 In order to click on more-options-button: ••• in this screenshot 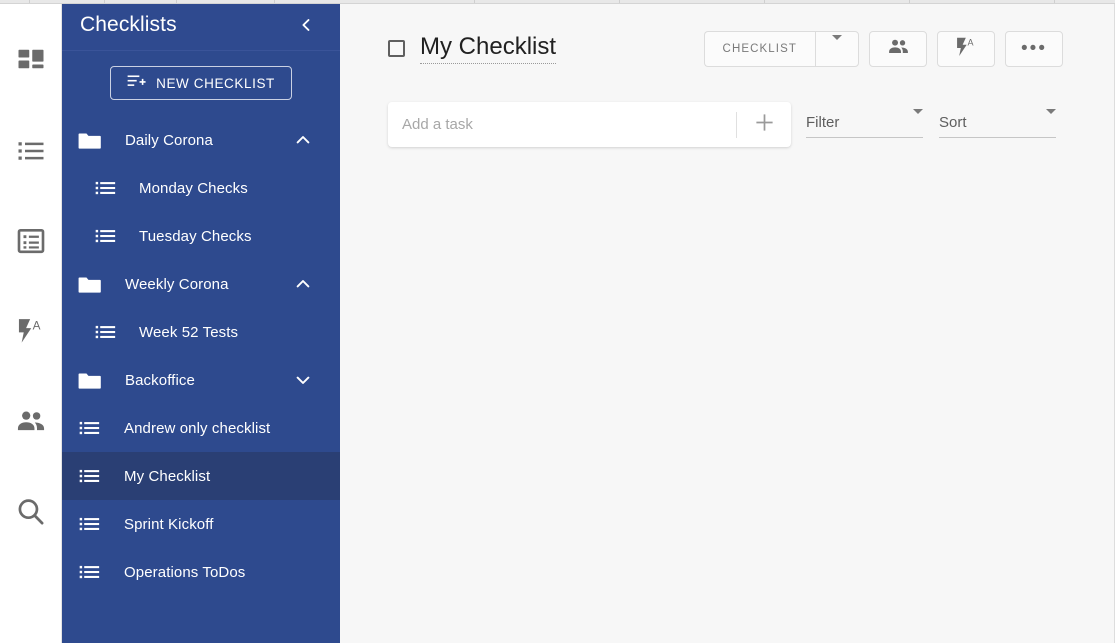, I will do `click(1034, 49)`.